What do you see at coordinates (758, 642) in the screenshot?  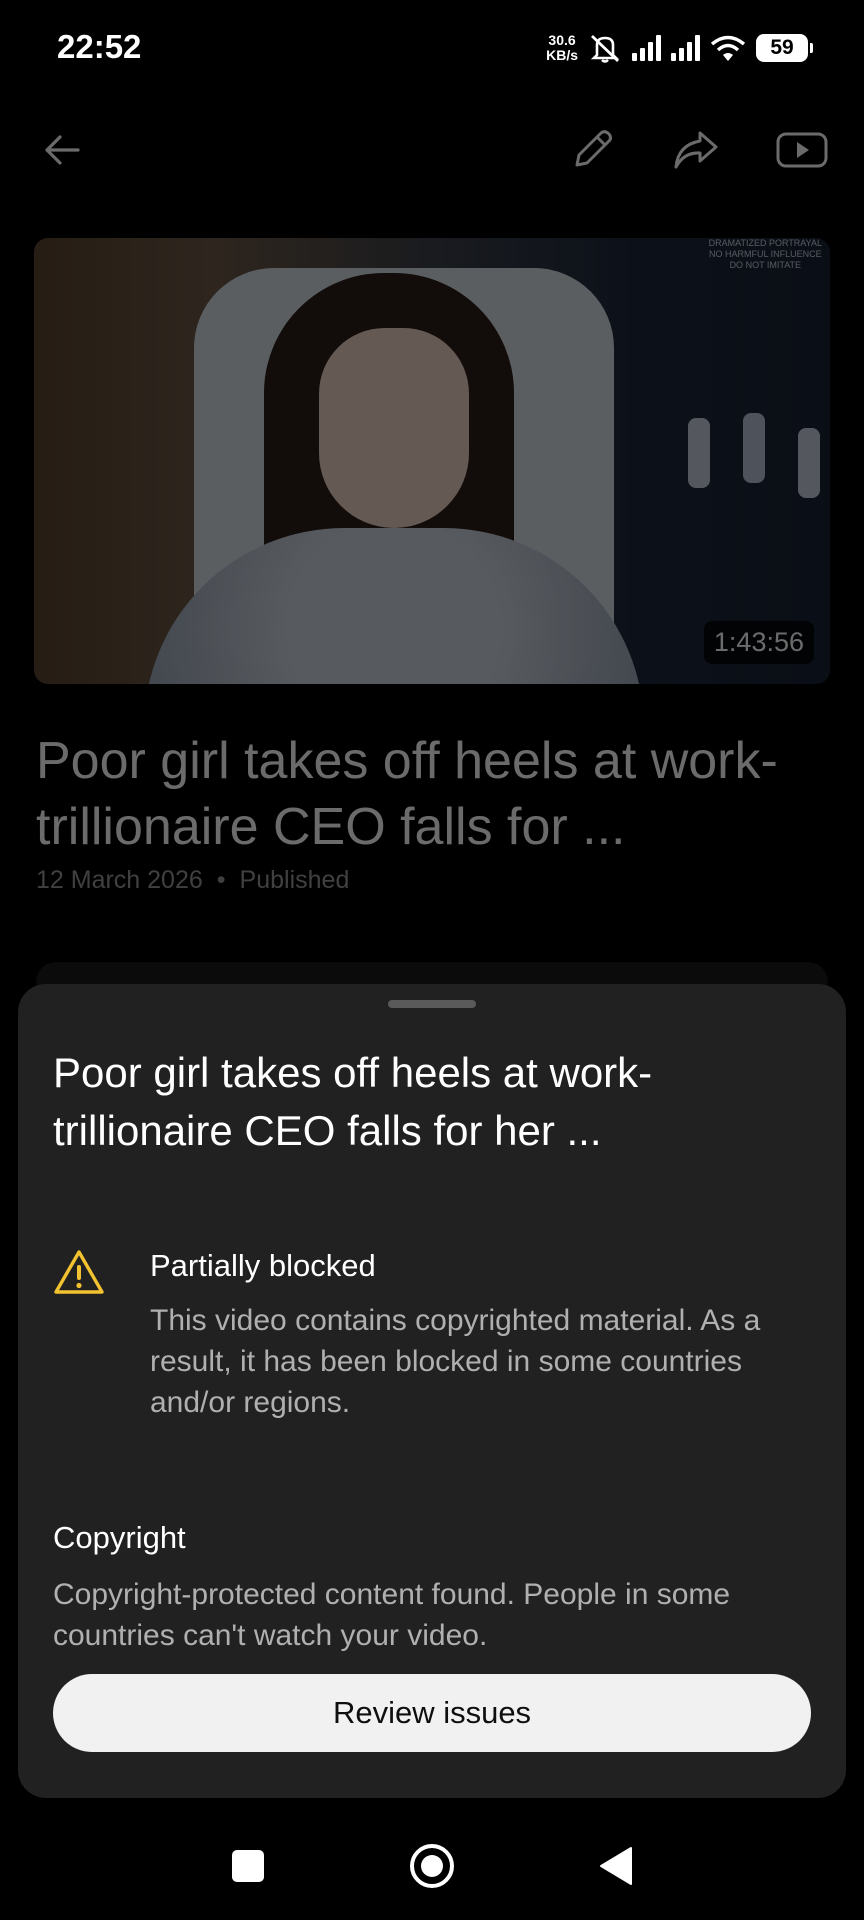 I see `video-duration: 1:43:56` at bounding box center [758, 642].